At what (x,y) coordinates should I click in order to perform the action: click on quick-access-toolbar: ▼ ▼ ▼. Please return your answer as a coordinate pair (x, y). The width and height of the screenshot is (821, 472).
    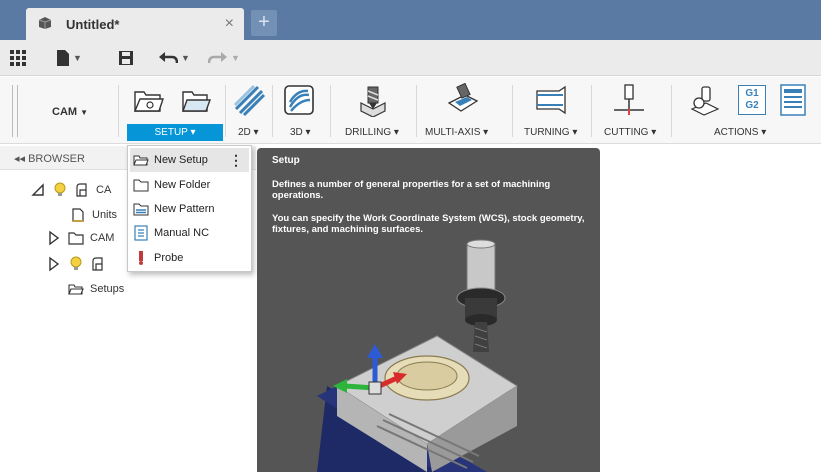
    Looking at the image, I should click on (410, 58).